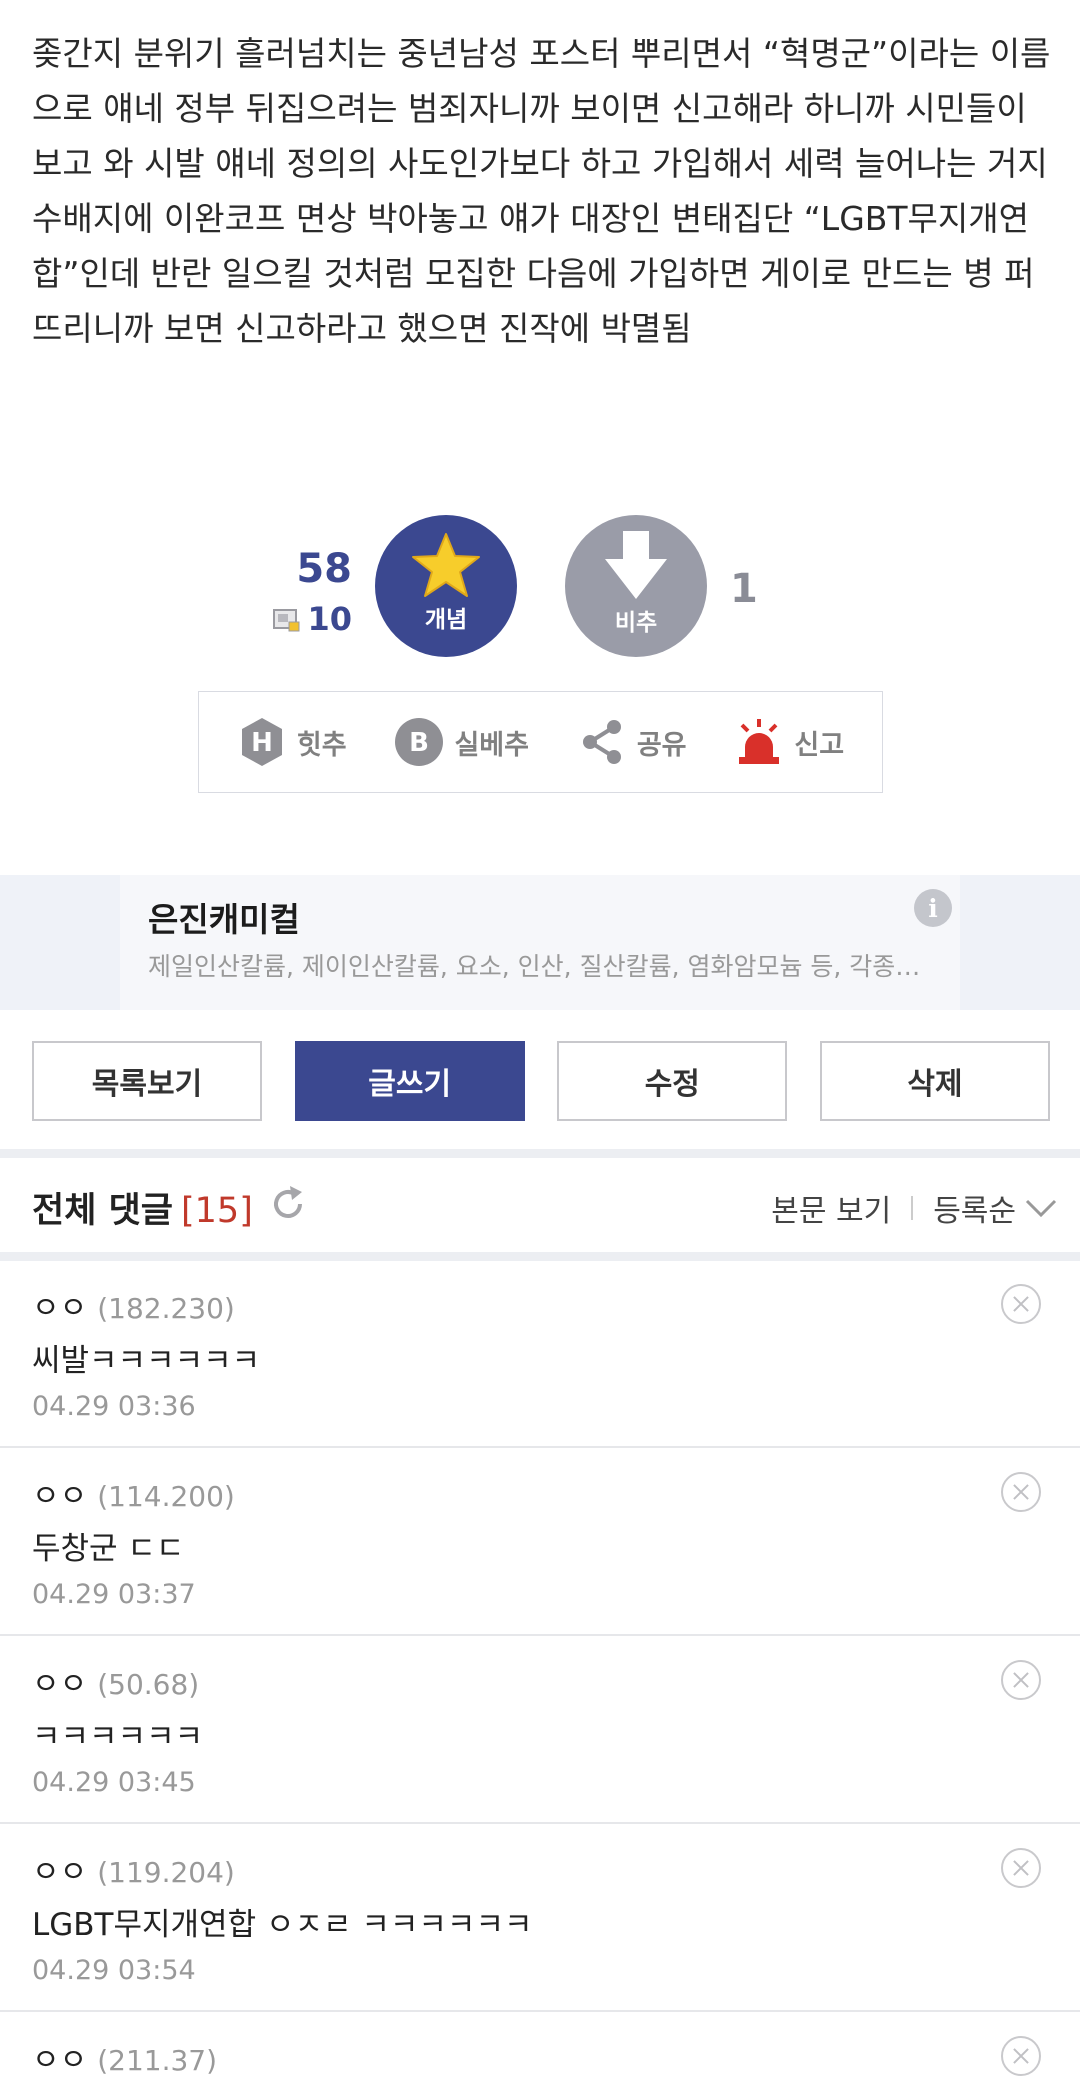 The image size is (1080, 2079). What do you see at coordinates (661, 745) in the screenshot?
I see `share-label: 공유` at bounding box center [661, 745].